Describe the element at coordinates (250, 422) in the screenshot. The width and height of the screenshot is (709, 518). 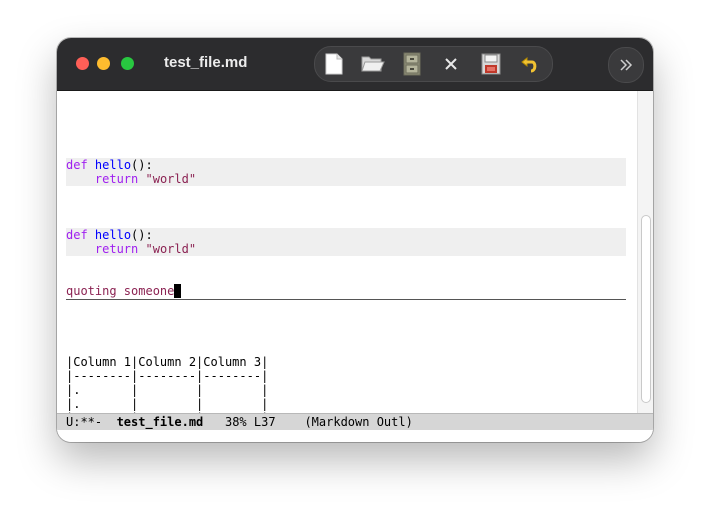
I see `buffer-position: 38% L37` at that location.